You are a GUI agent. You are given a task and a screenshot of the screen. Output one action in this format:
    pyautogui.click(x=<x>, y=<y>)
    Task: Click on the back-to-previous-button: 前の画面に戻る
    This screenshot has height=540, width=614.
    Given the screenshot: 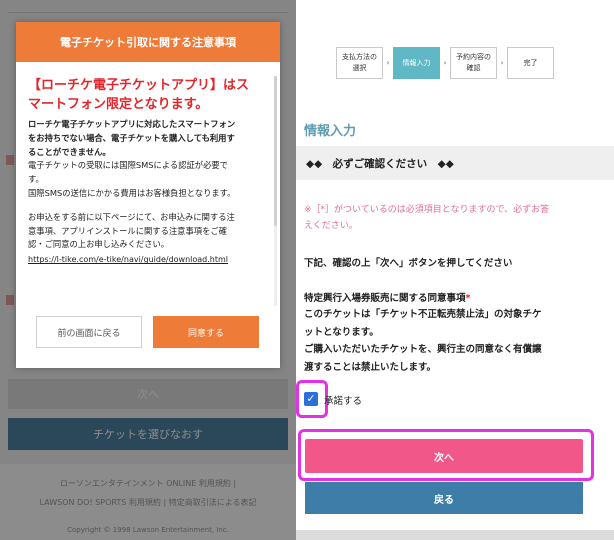 What is the action you would take?
    pyautogui.click(x=89, y=332)
    